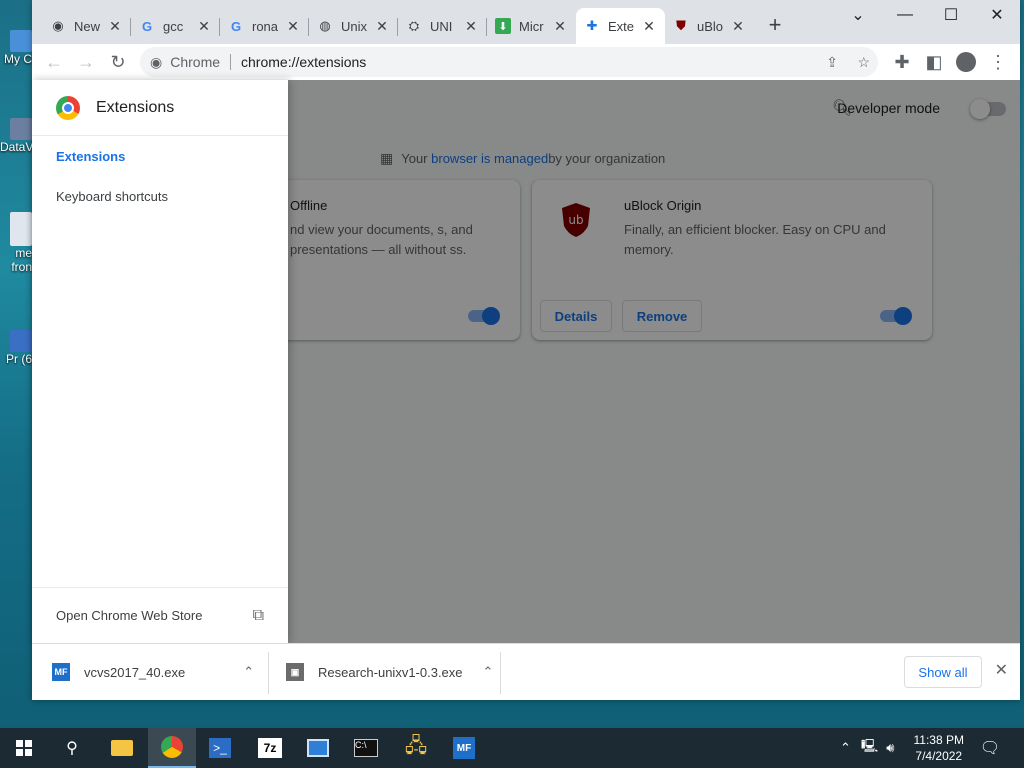 Image resolution: width=1024 pixels, height=768 pixels. Describe the element at coordinates (21, 341) in the screenshot. I see `program-icon` at that location.